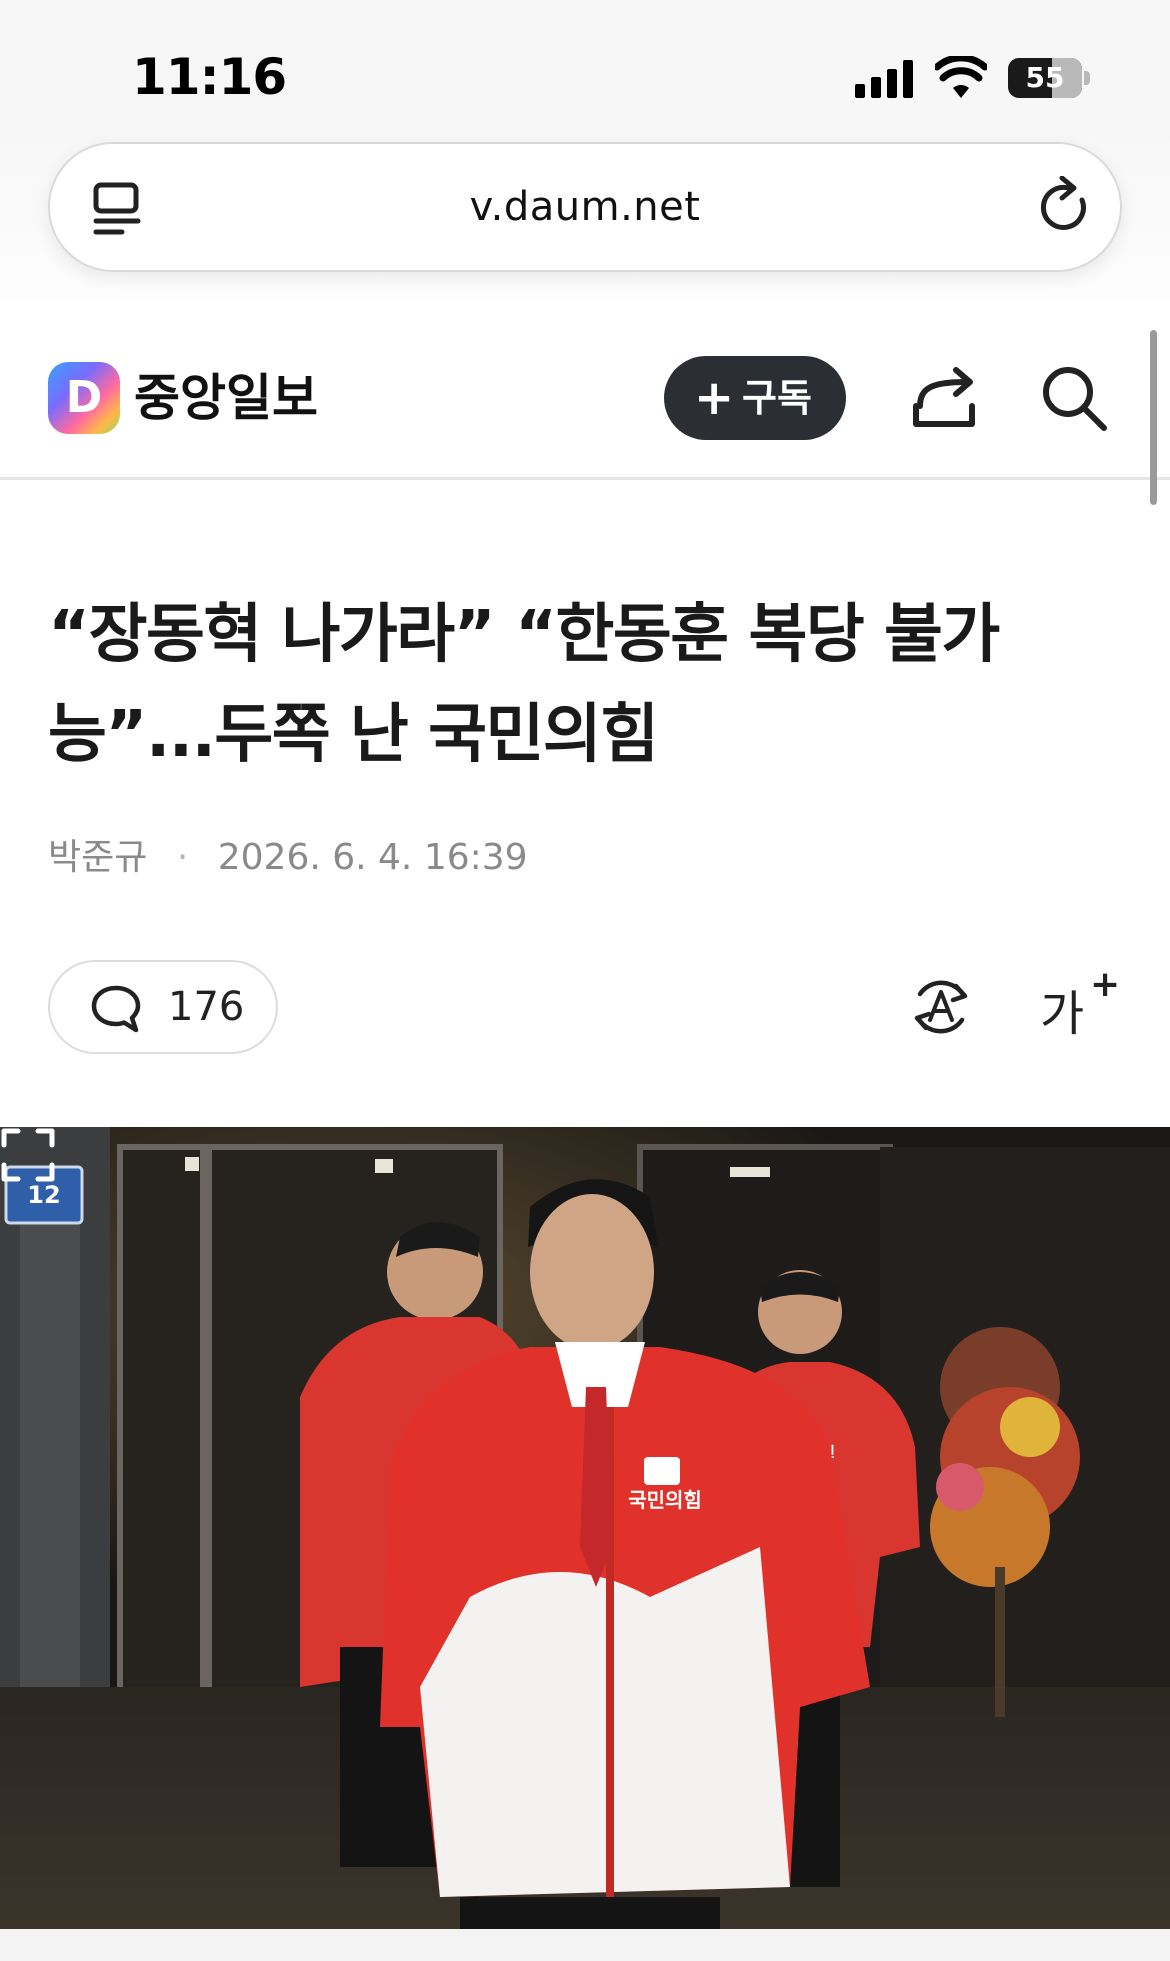  What do you see at coordinates (585, 1945) in the screenshot?
I see `bottom-strip` at bounding box center [585, 1945].